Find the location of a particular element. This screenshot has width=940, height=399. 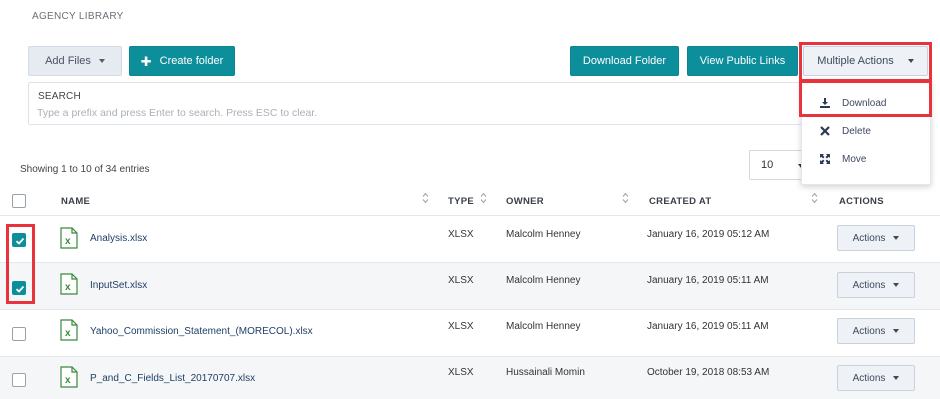

create-folder-button: ✚ Create folder is located at coordinates (182, 61).